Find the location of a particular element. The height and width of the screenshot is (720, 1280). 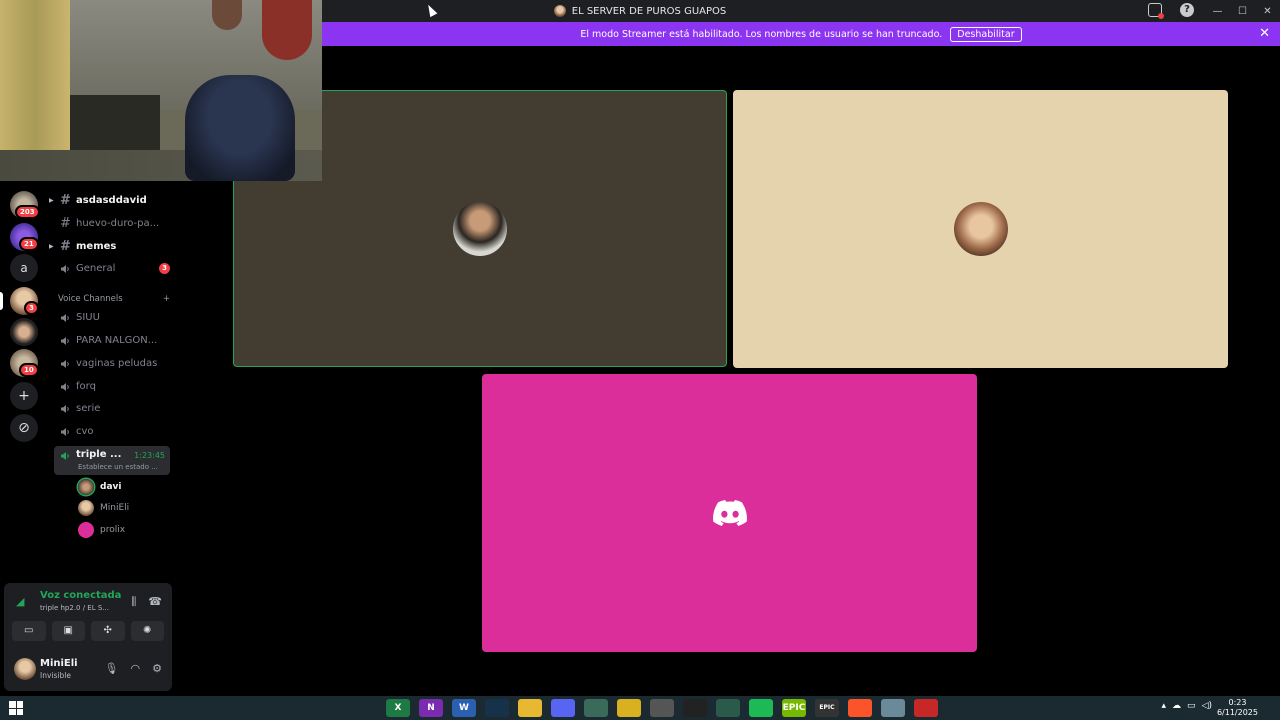

voice-channel-4: forq is located at coordinates (113, 386).